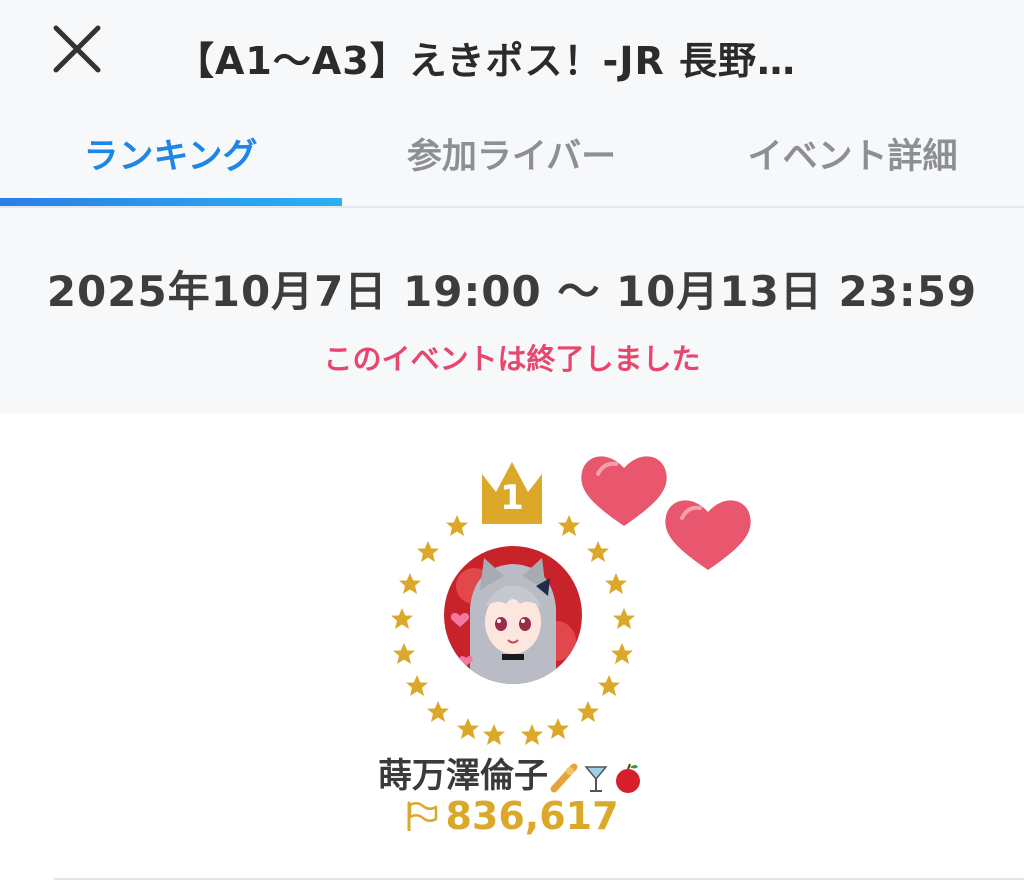 This screenshot has width=1024, height=884. I want to click on liver-score-row: 836,617, so click(512, 816).